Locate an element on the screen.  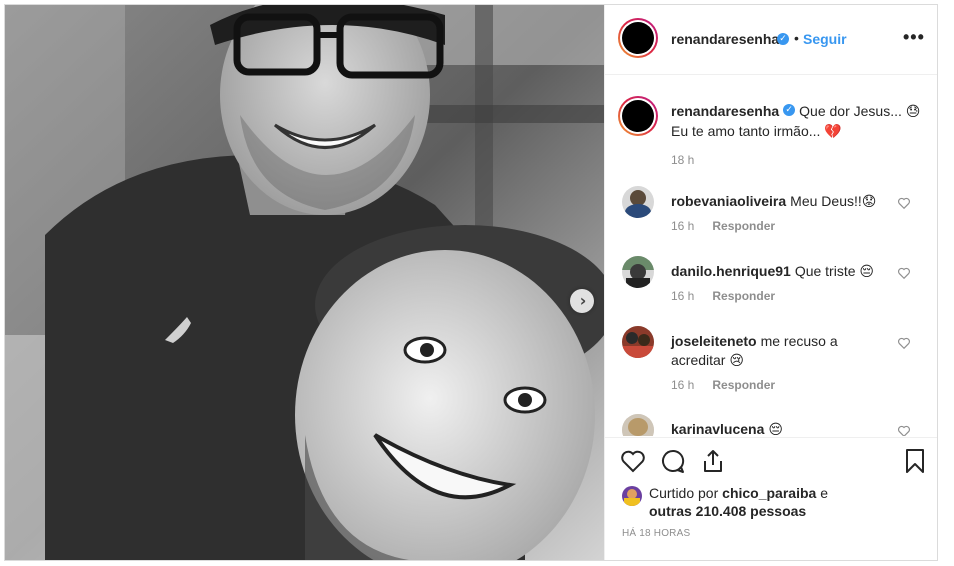
comment-text: robevaniaoliveira Meu Deus!!😟 is located at coordinates (776, 201).